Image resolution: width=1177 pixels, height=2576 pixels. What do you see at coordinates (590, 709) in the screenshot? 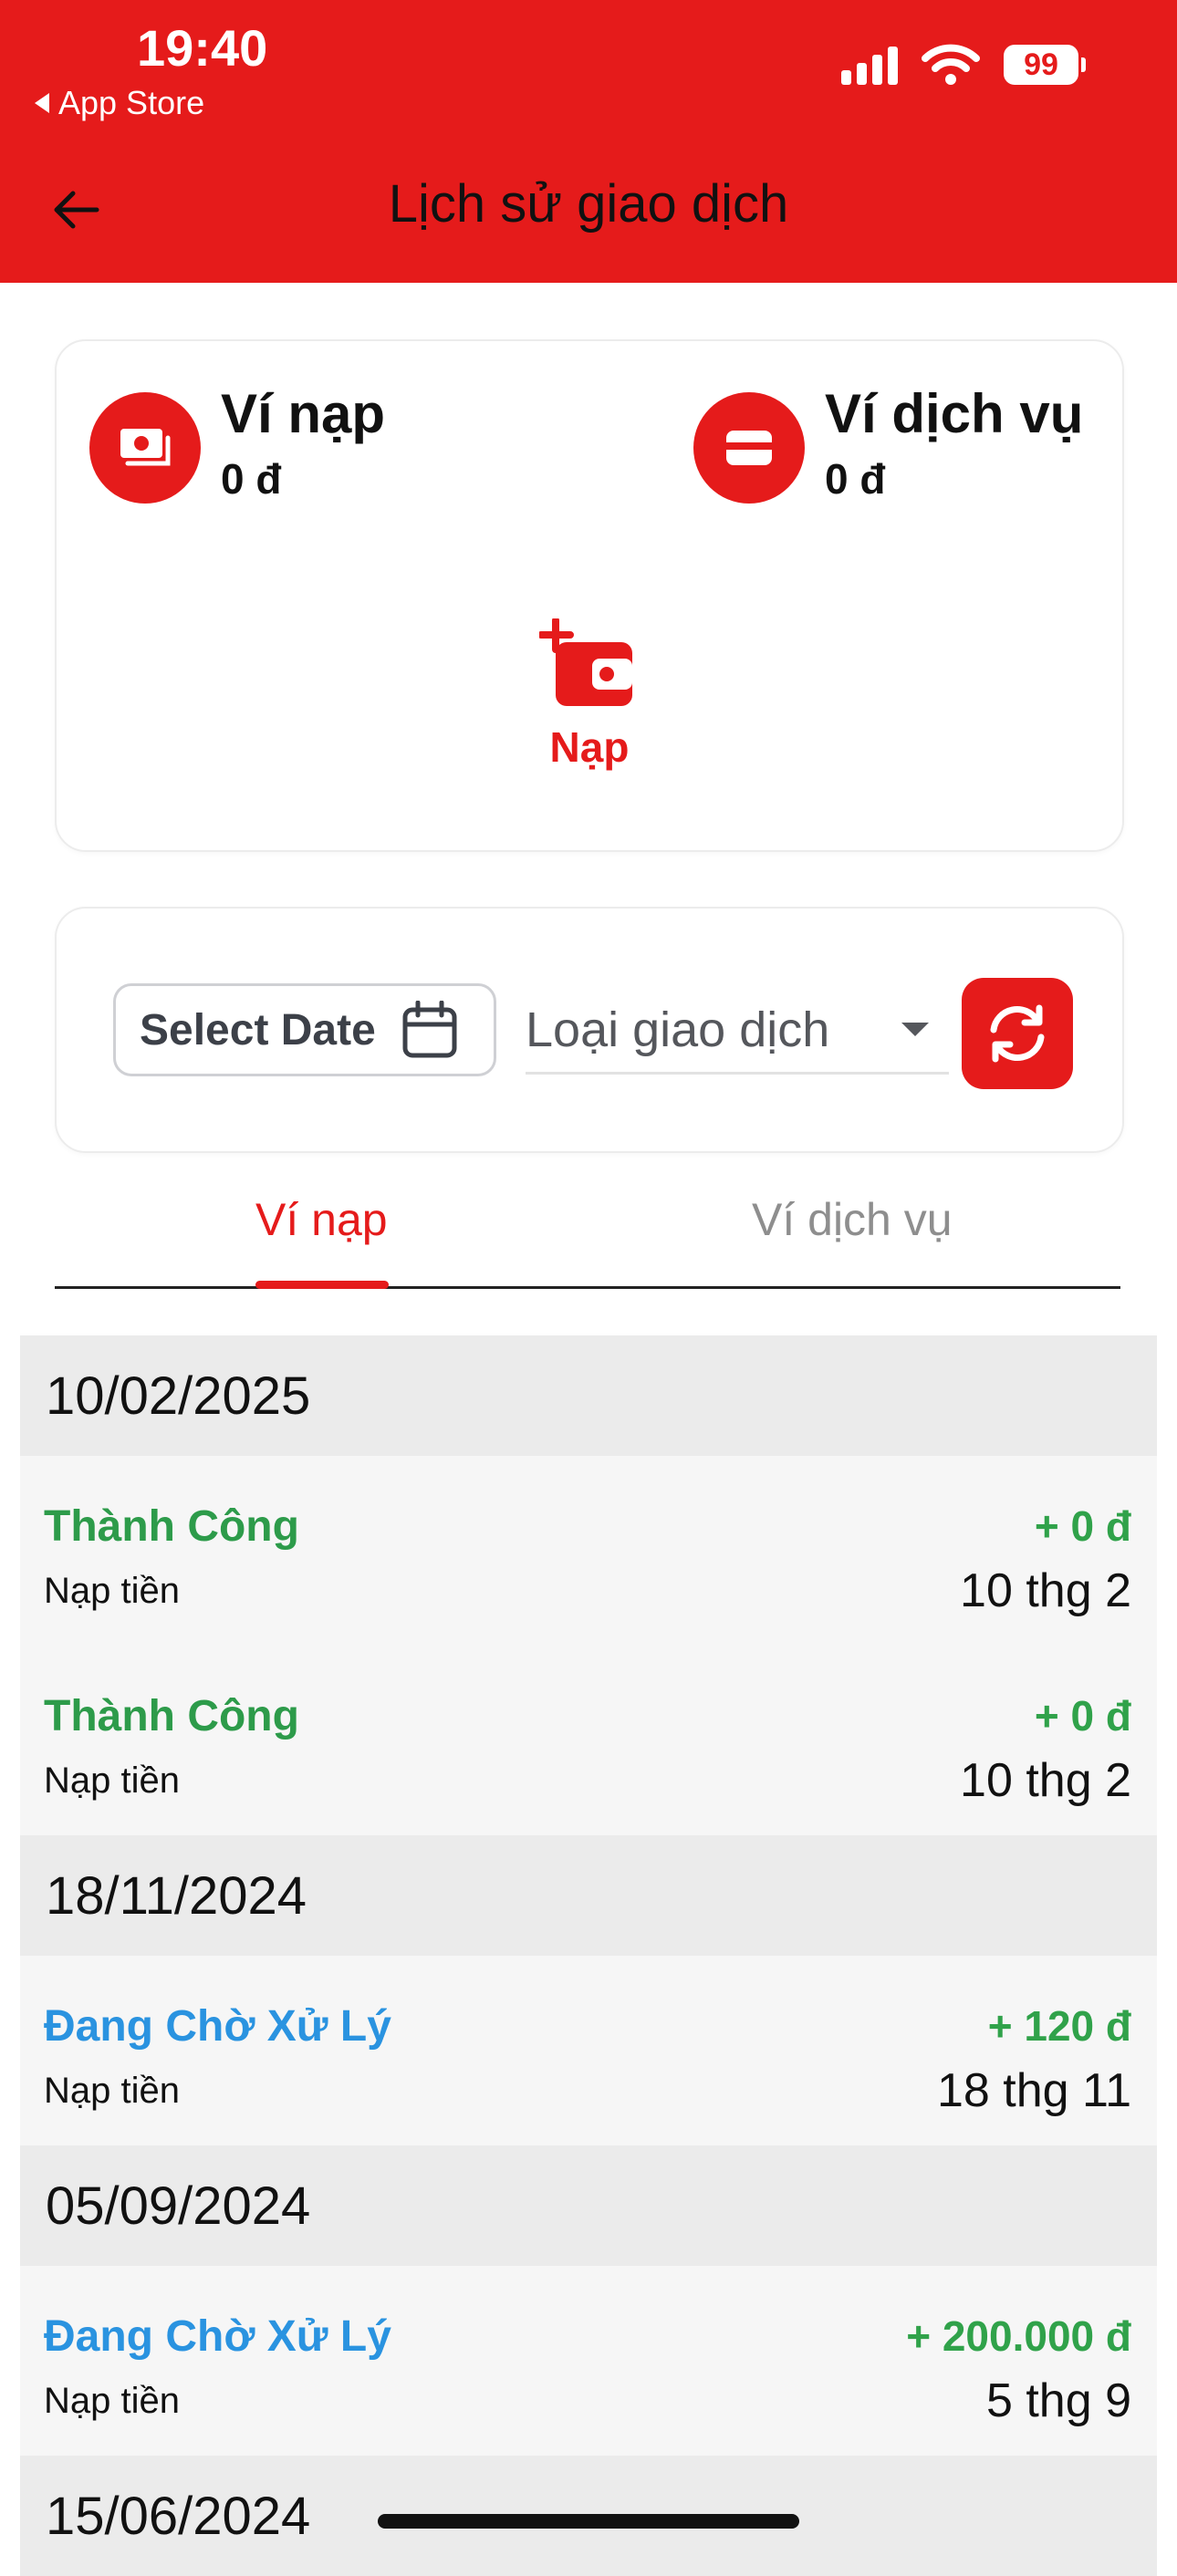
I see `topup-button: Nạp` at bounding box center [590, 709].